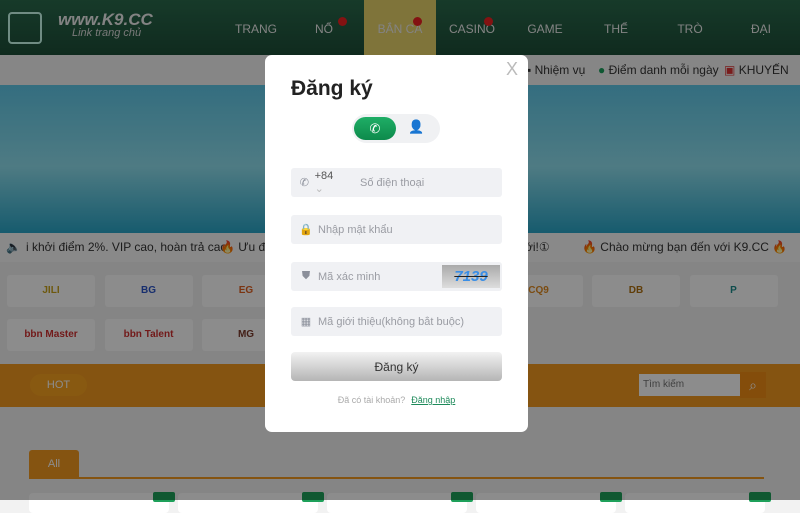  I want to click on referral-field: ▦, so click(396, 321).